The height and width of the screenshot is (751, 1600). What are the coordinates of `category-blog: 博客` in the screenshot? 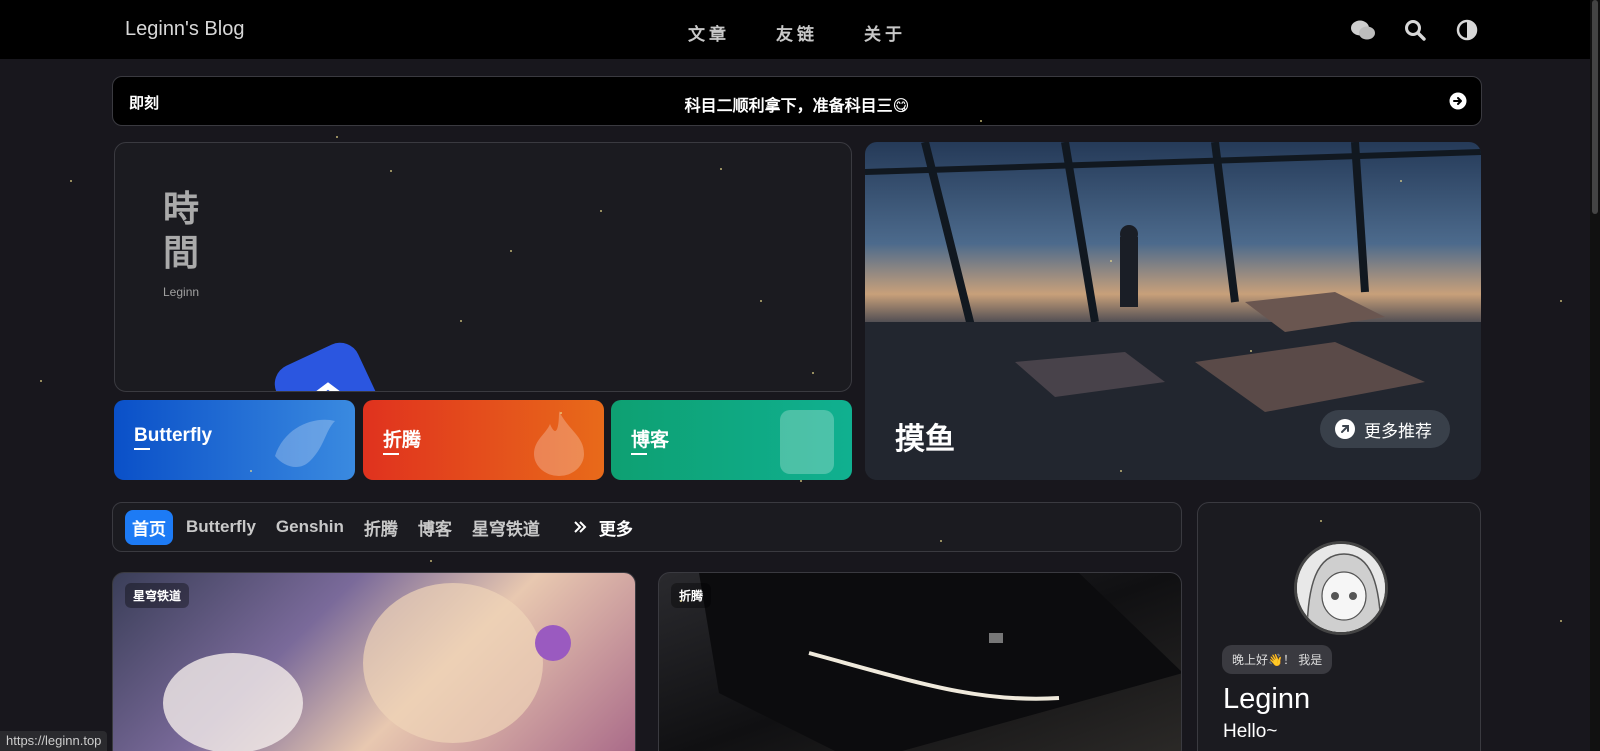 It's located at (435, 527).